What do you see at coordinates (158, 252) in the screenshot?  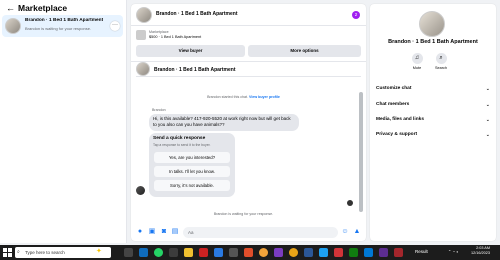 I see `whatsapp-icon` at bounding box center [158, 252].